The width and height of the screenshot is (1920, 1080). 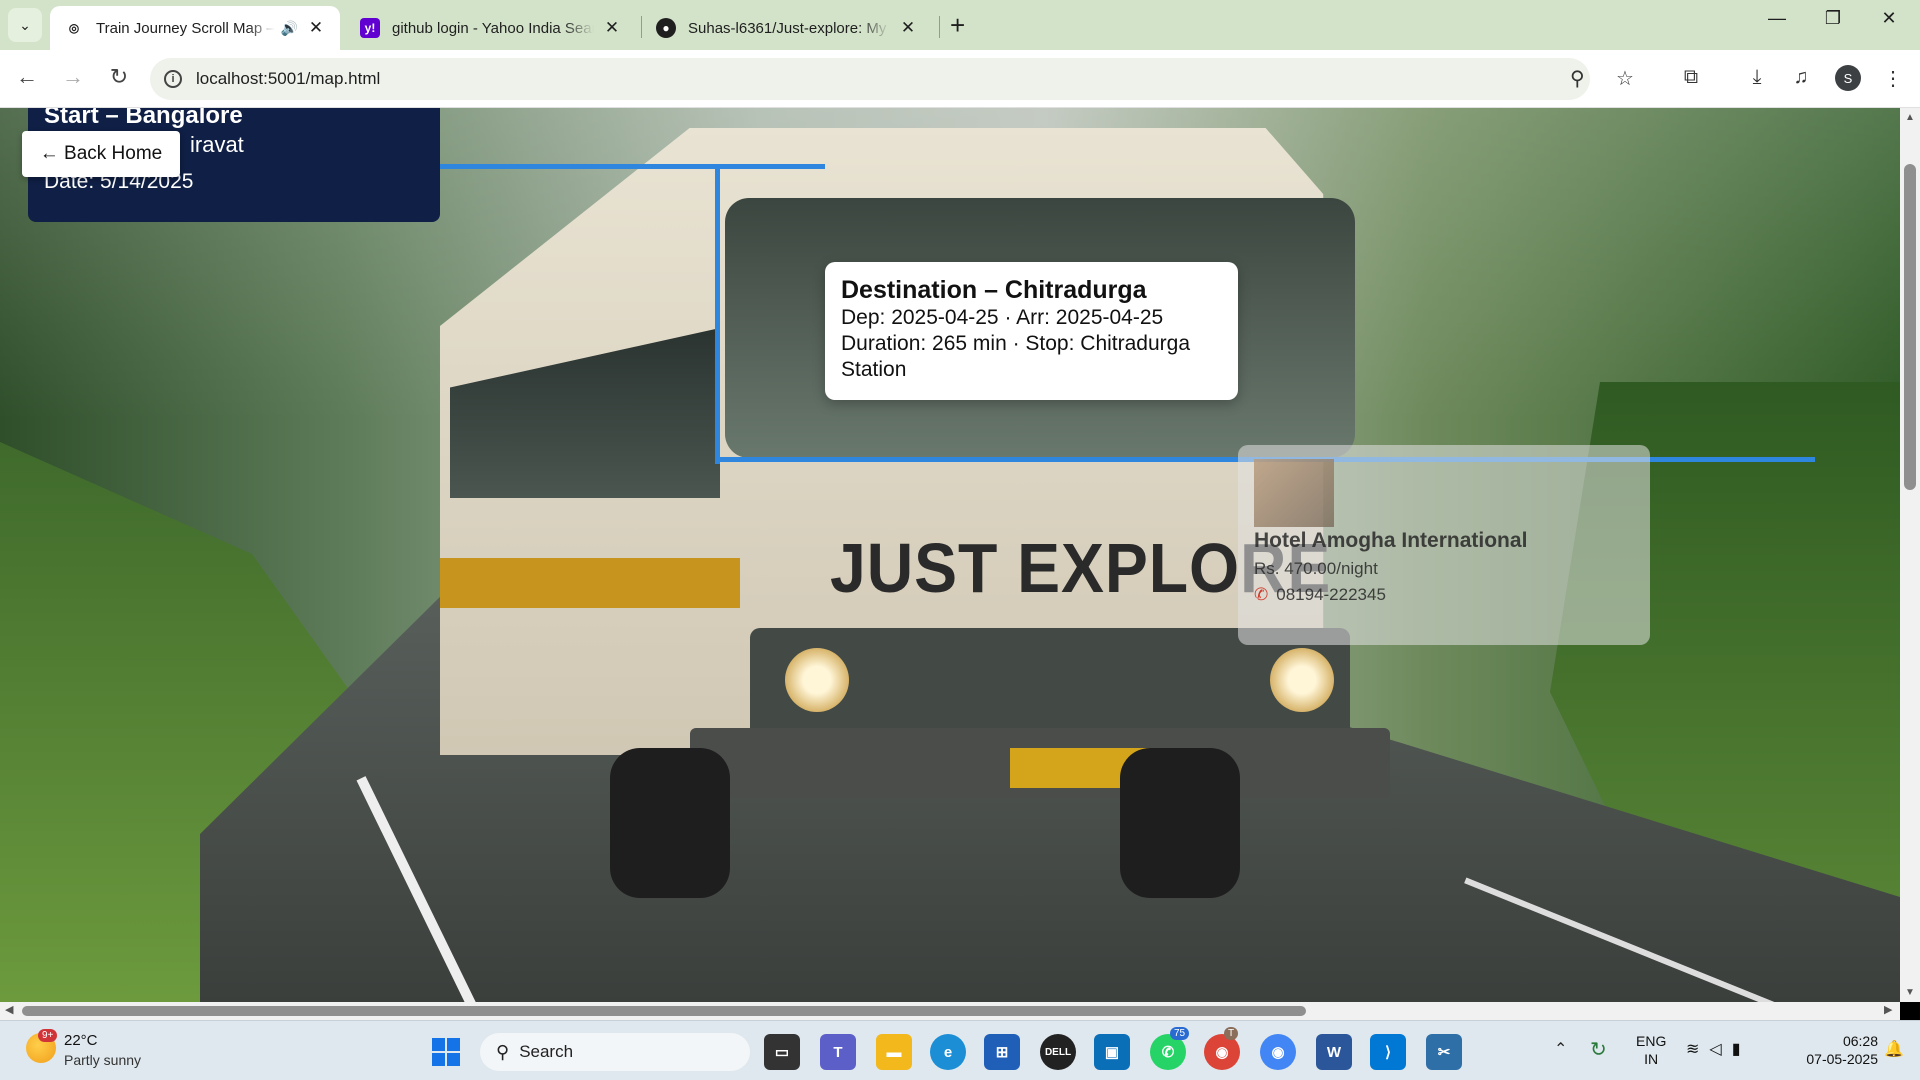 I want to click on search-label: Search, so click(x=546, y=1051).